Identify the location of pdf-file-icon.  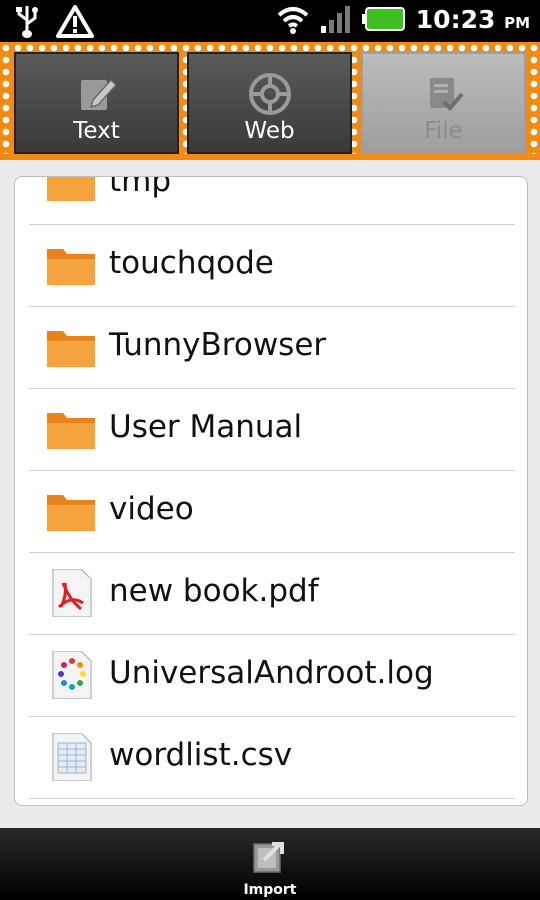
(72, 593).